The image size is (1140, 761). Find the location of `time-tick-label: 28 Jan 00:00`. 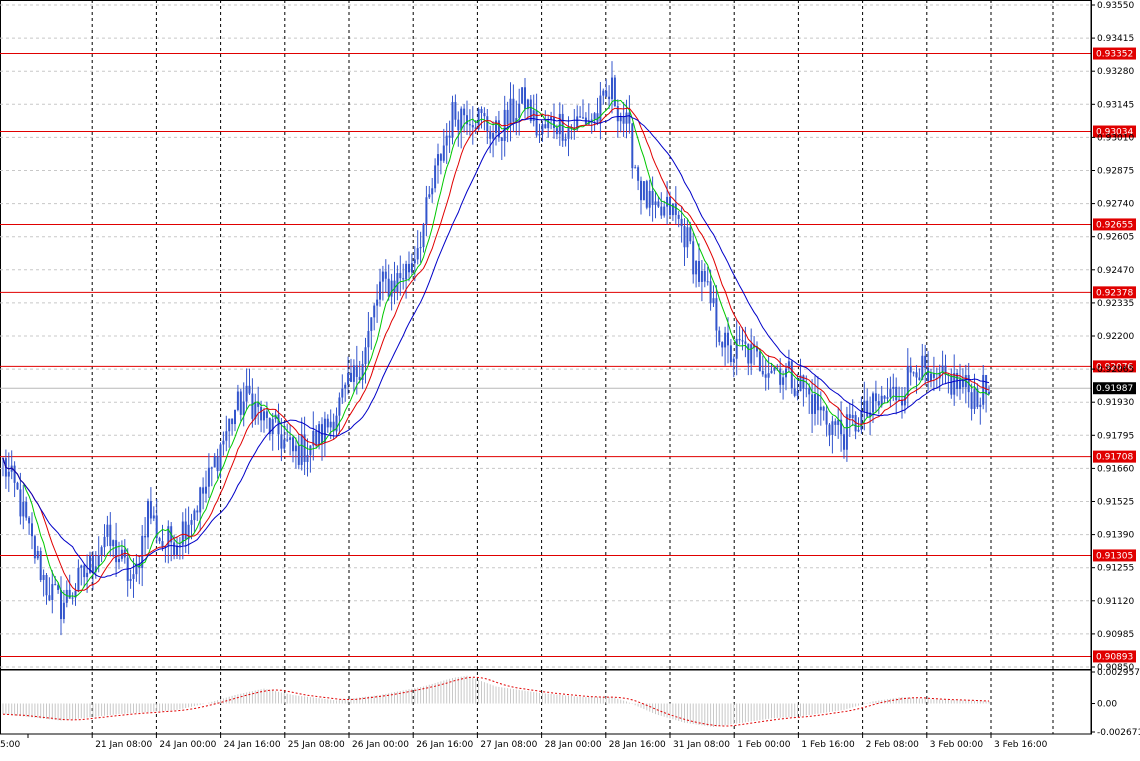

time-tick-label: 28 Jan 00:00 is located at coordinates (573, 745).